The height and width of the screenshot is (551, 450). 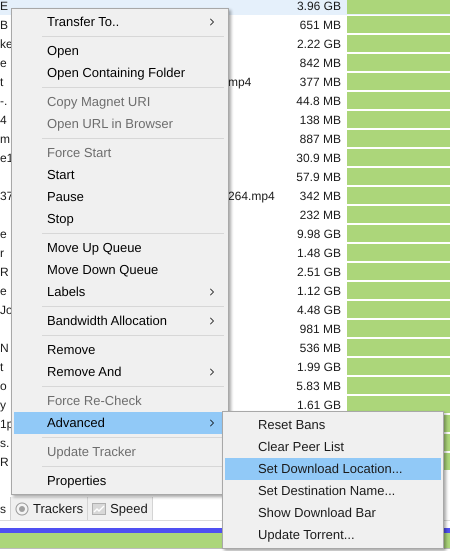 I want to click on size-text: 232 MB, so click(x=320, y=215).